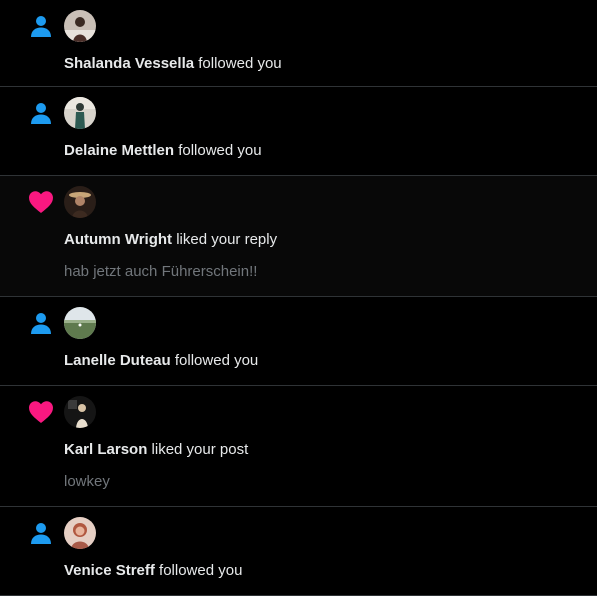 This screenshot has width=597, height=596. I want to click on notification-text: Venice Streff followed you, so click(153, 571).